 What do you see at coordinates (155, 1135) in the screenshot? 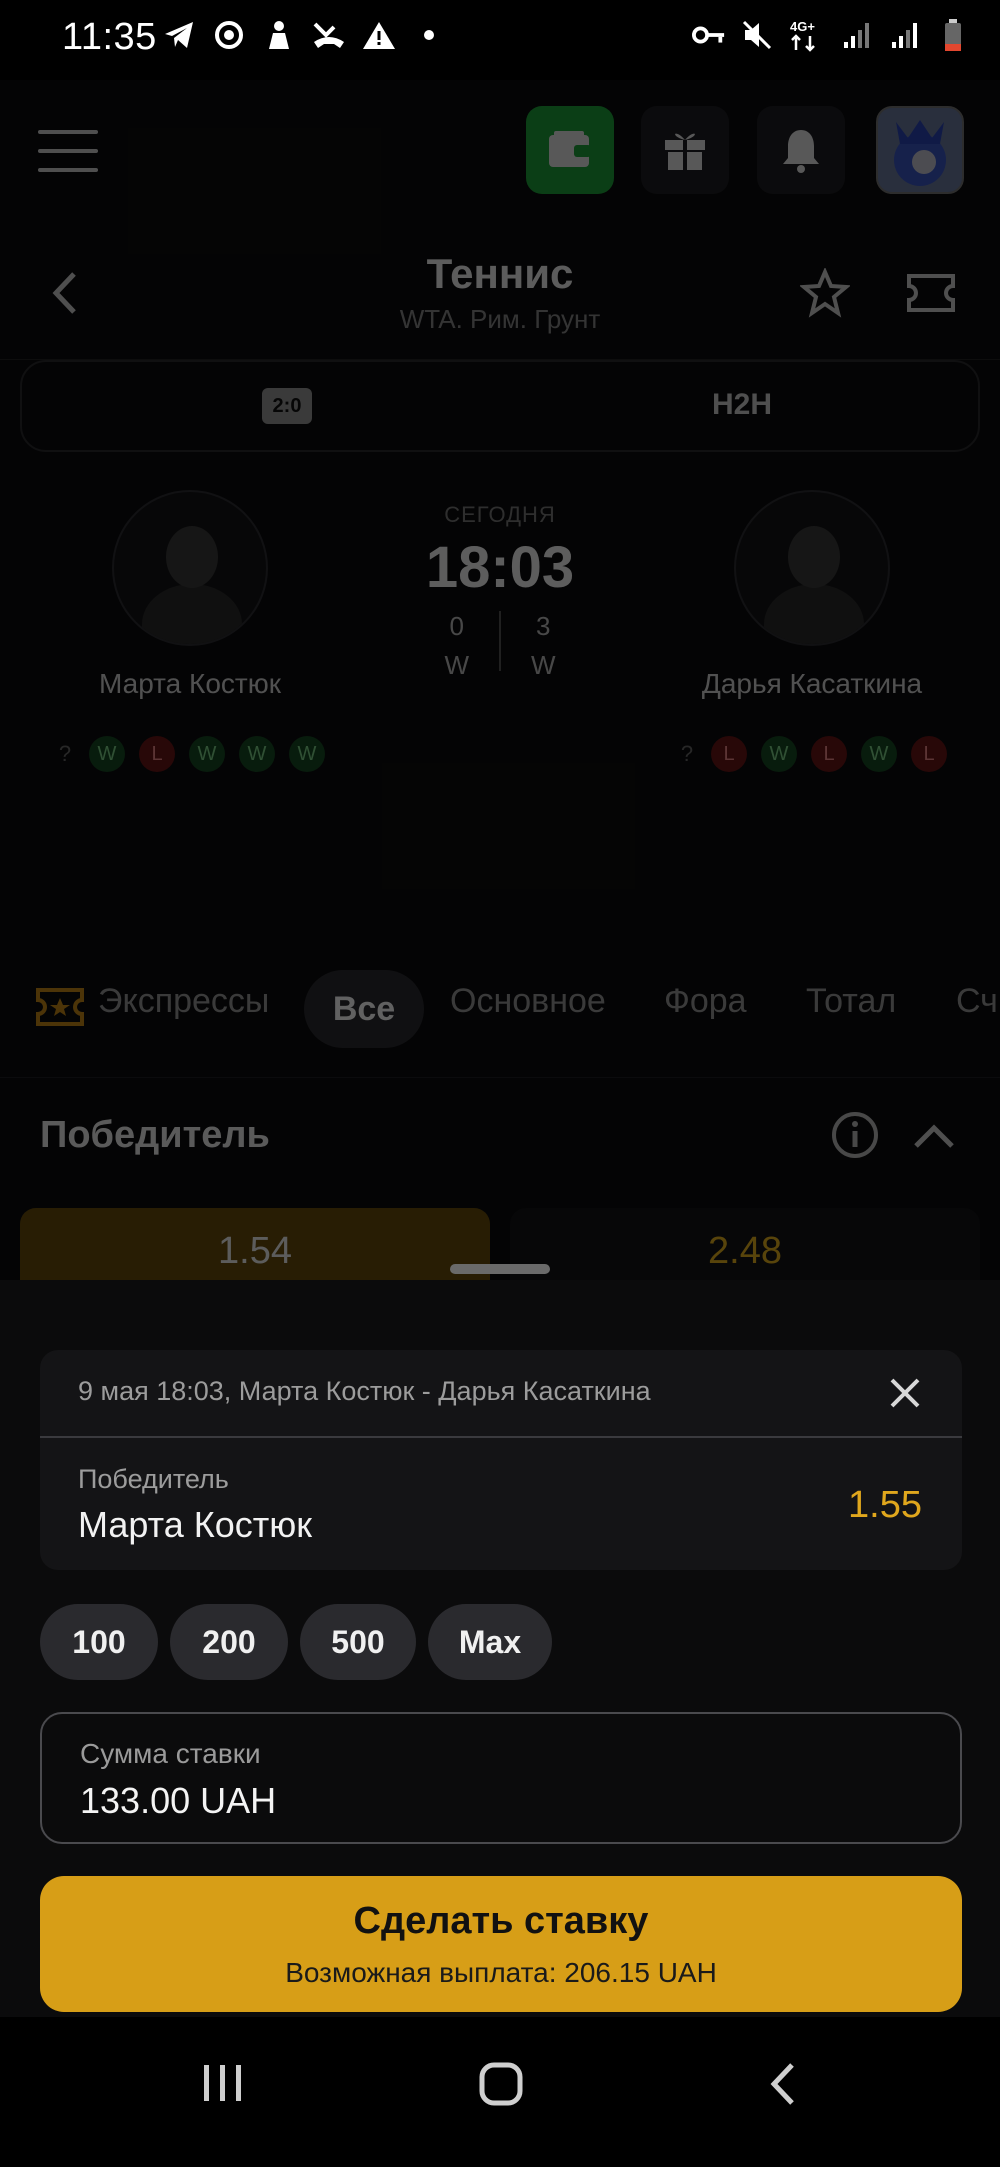
I see `market-title: Победитель` at bounding box center [155, 1135].